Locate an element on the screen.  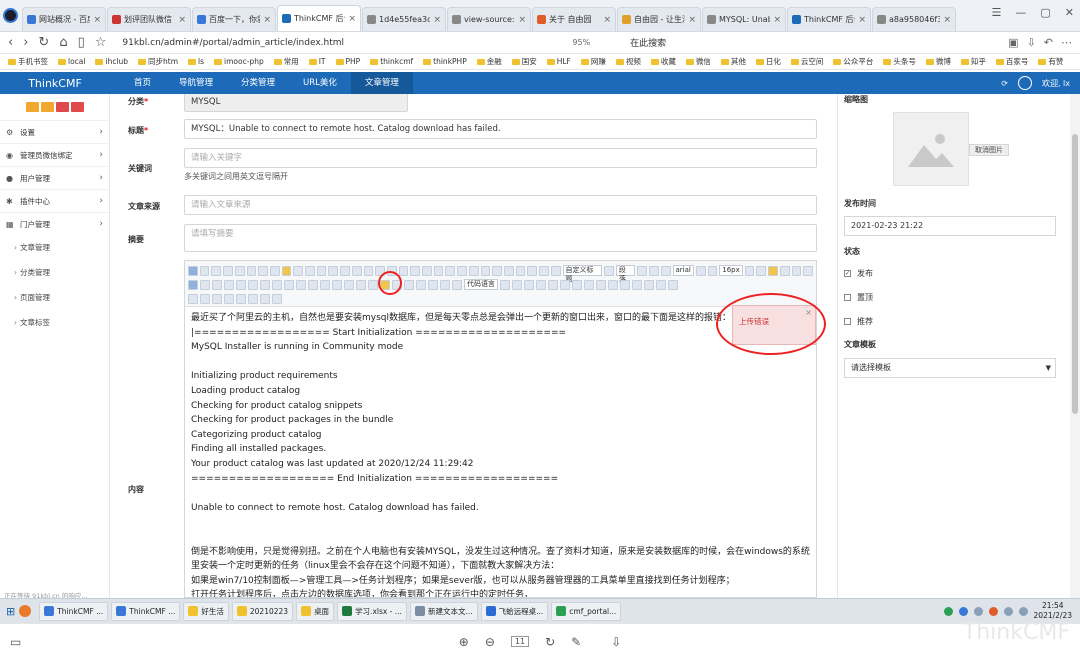
launcher-icon is located at coordinates (25, 611).